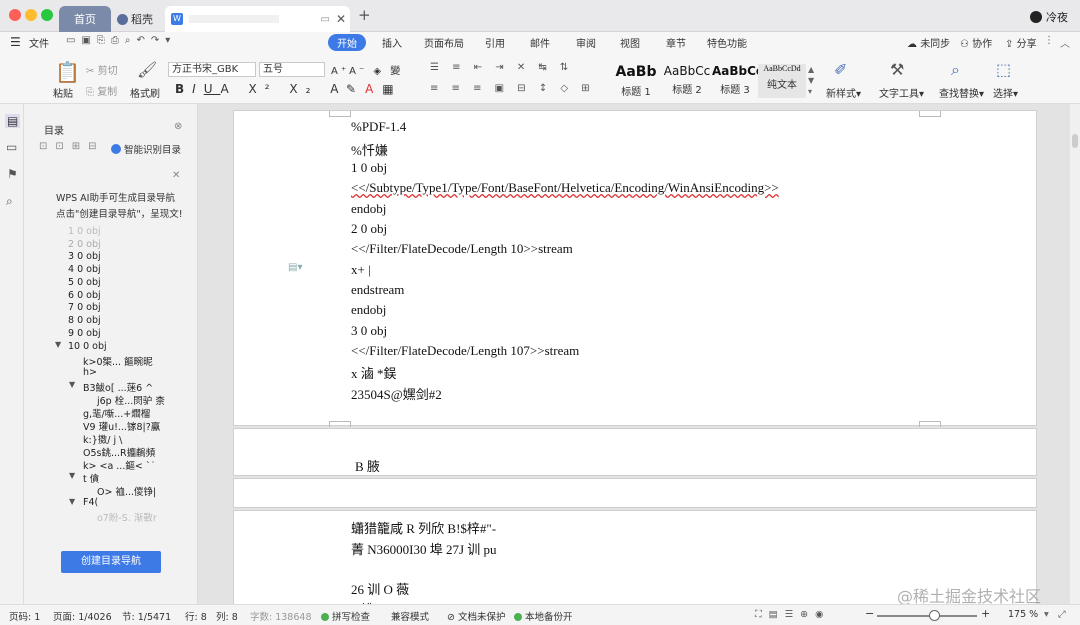 The height and width of the screenshot is (625, 1080). I want to click on share-button: ⇪ 分享, so click(1021, 42).